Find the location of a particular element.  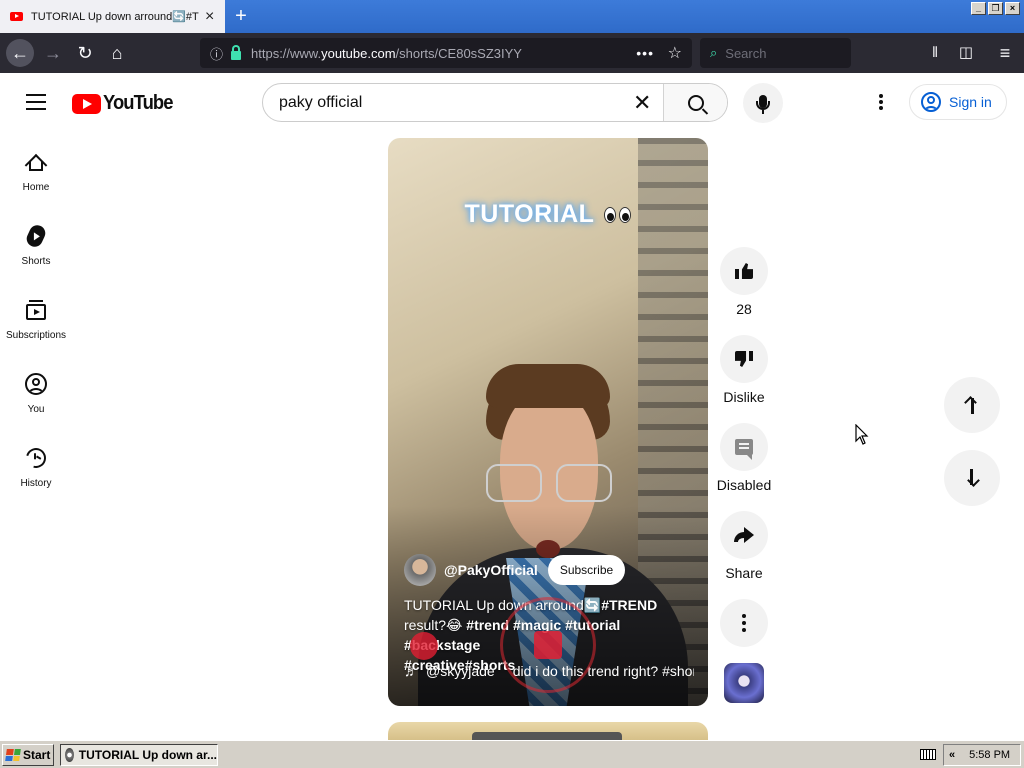

guide-item-label: You is located at coordinates (36, 409).